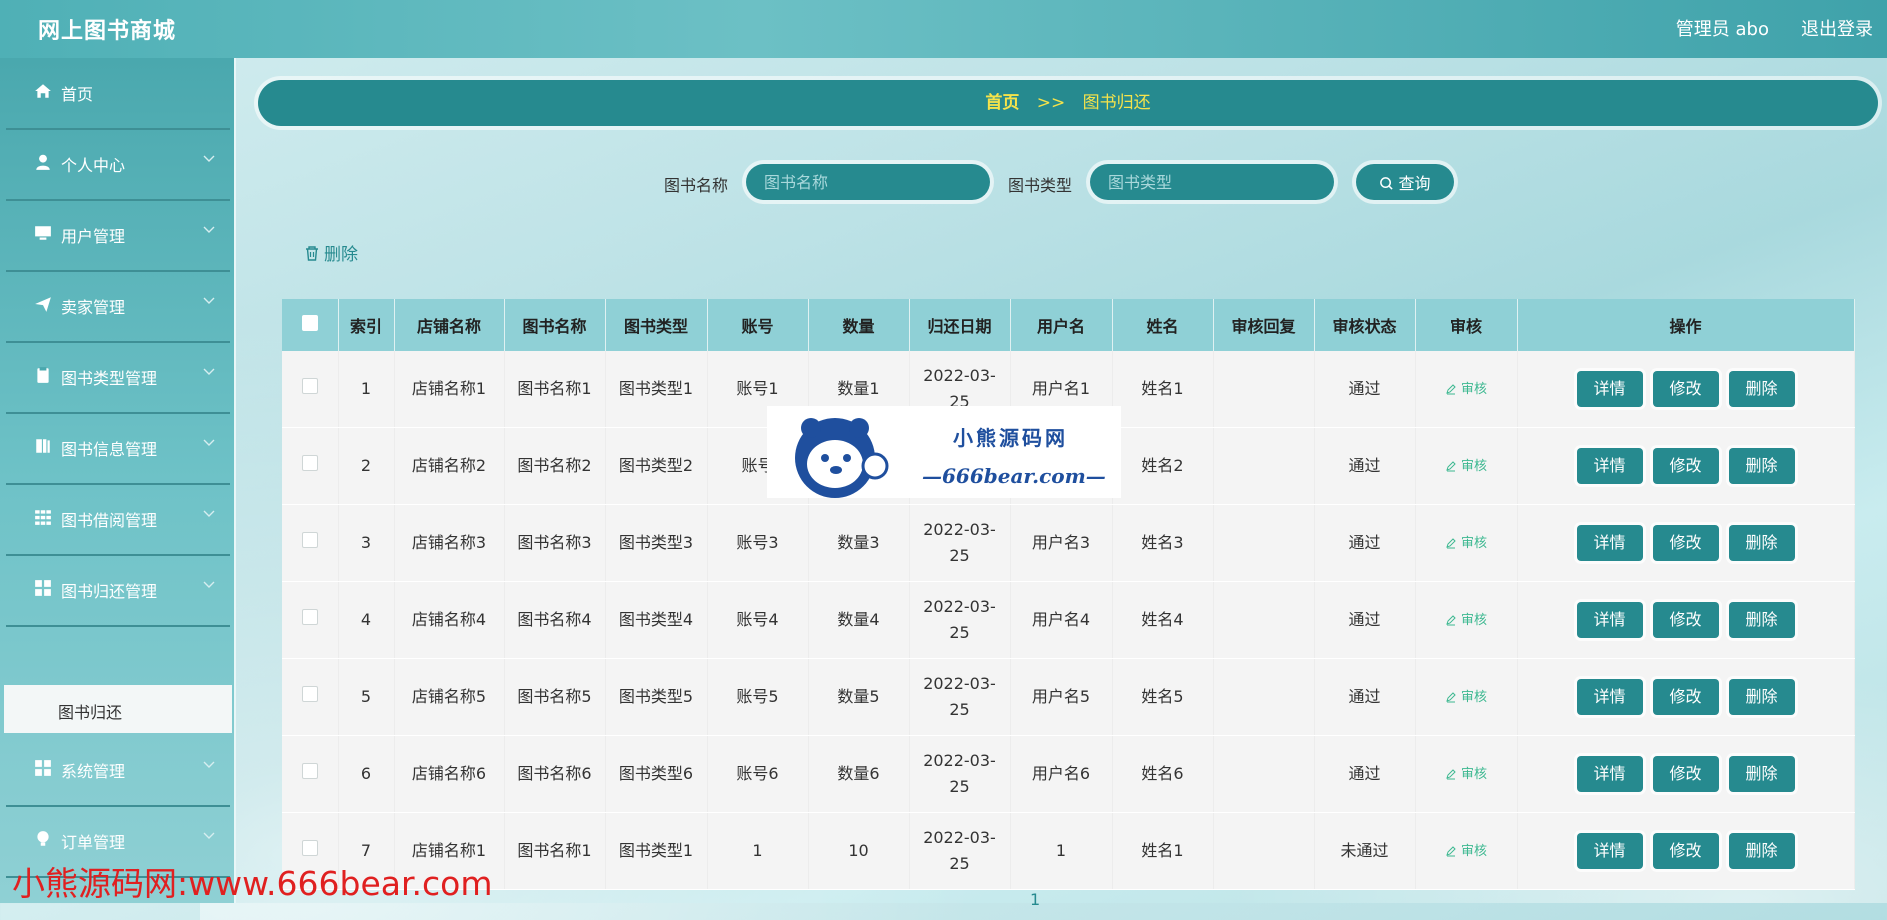 The height and width of the screenshot is (920, 1887). What do you see at coordinates (859, 543) in the screenshot?
I see `cell-quantity: 数量3` at bounding box center [859, 543].